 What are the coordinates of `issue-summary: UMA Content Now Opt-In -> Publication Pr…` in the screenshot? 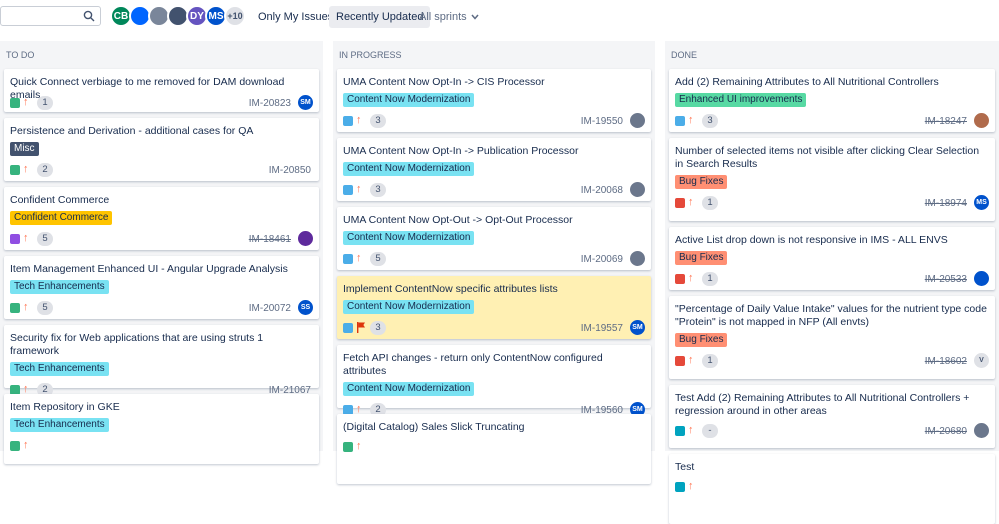 It's located at (461, 151).